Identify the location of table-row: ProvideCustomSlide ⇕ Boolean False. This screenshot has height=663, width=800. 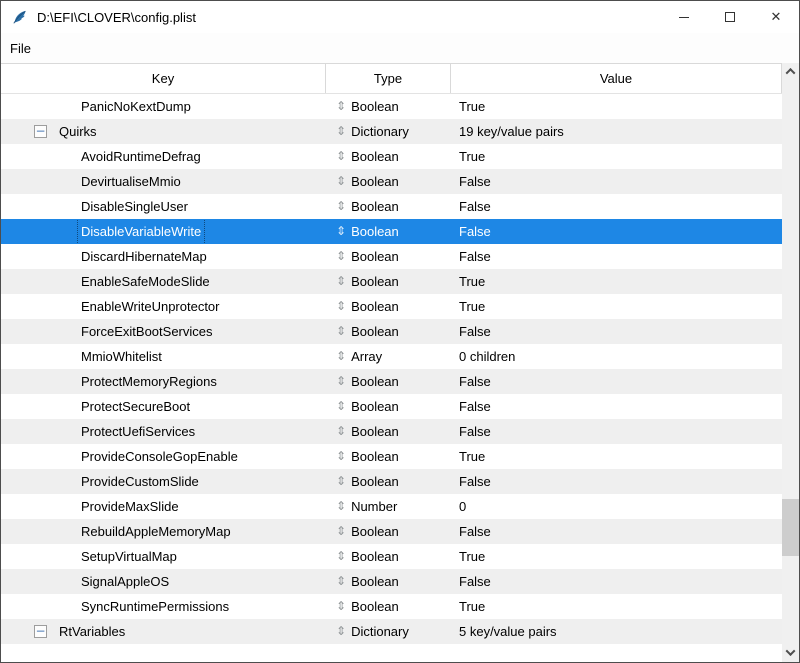
(391, 481).